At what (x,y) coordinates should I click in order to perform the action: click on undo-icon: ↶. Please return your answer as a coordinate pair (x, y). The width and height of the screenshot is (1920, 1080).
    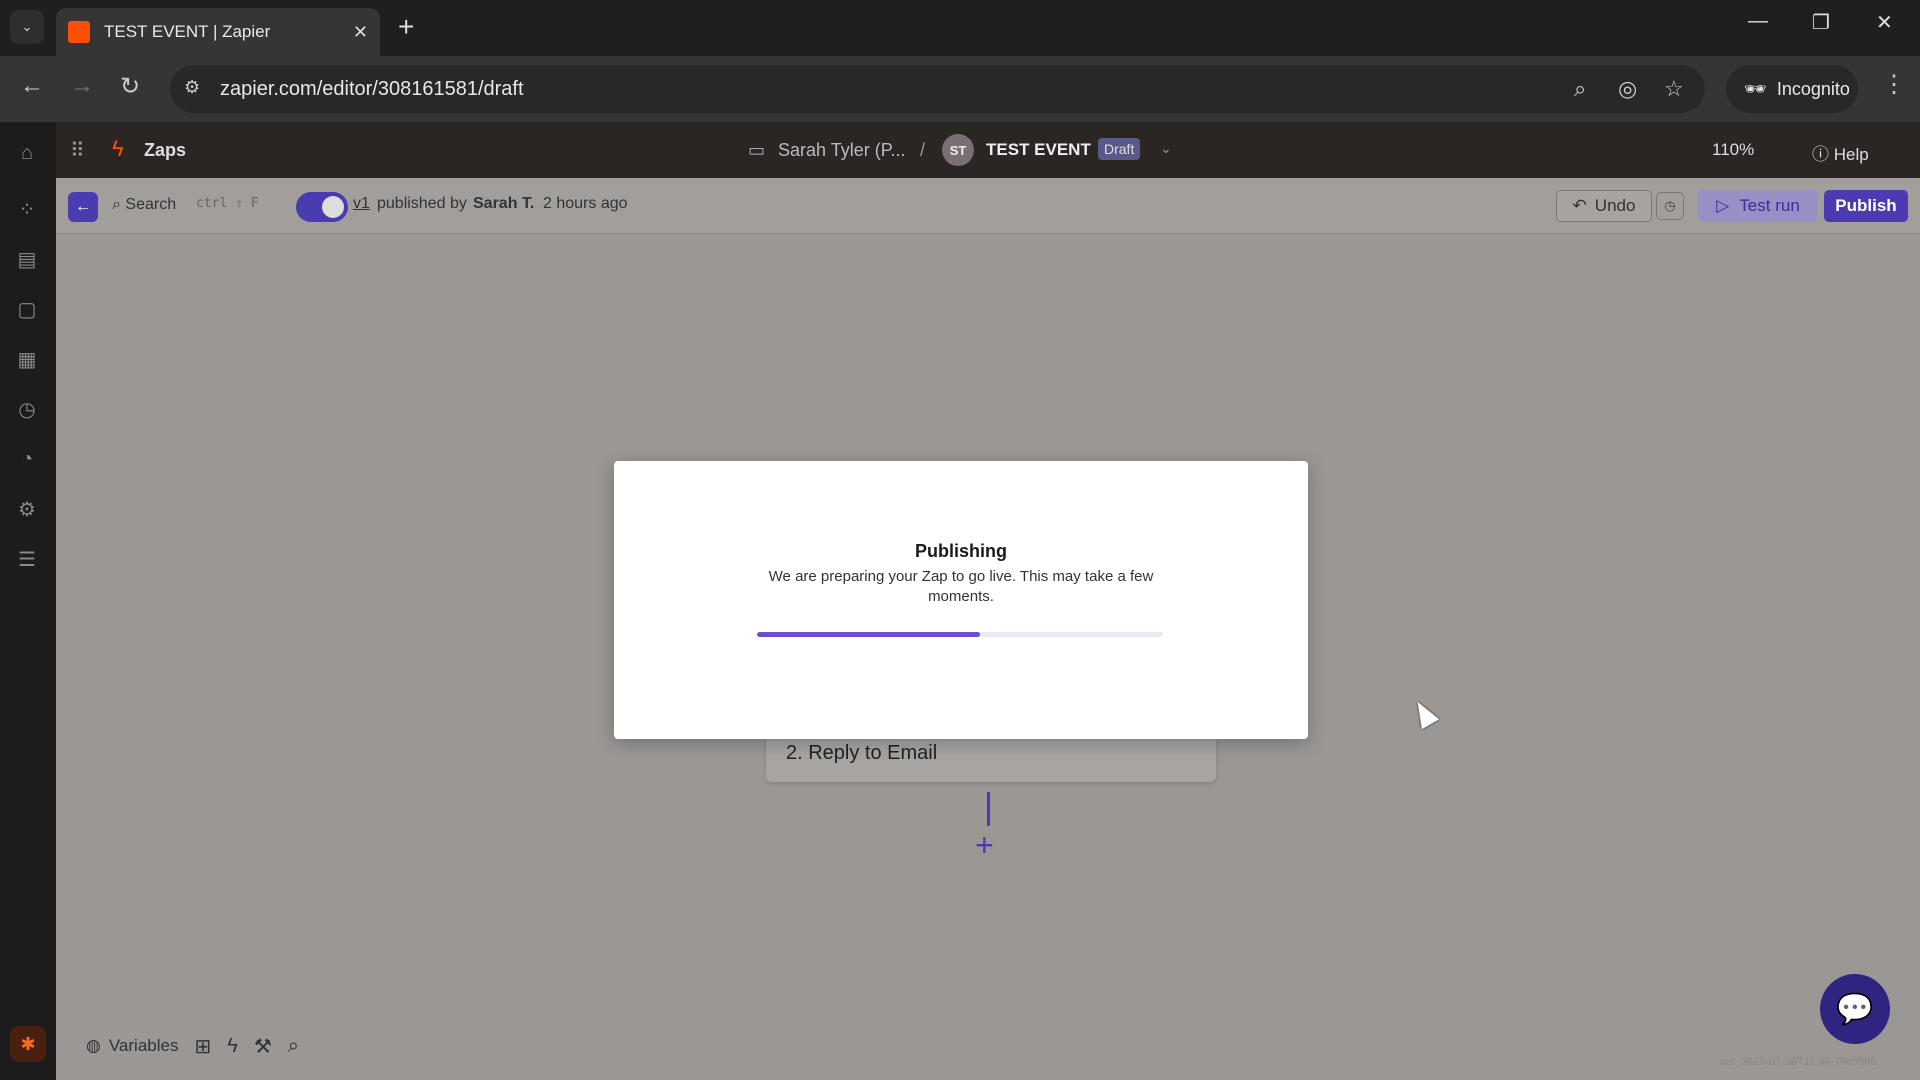
    Looking at the image, I should click on (1579, 205).